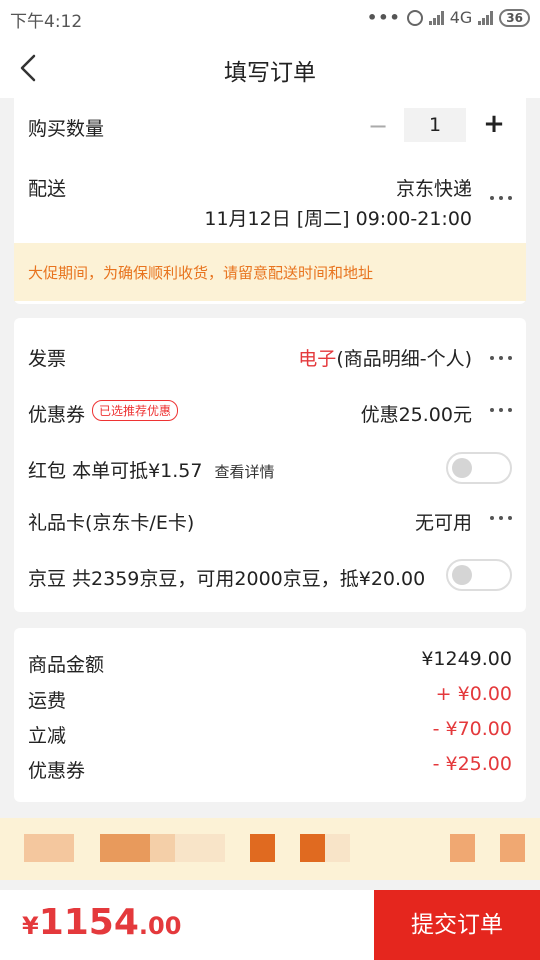  I want to click on coupon-more-icon, so click(501, 410).